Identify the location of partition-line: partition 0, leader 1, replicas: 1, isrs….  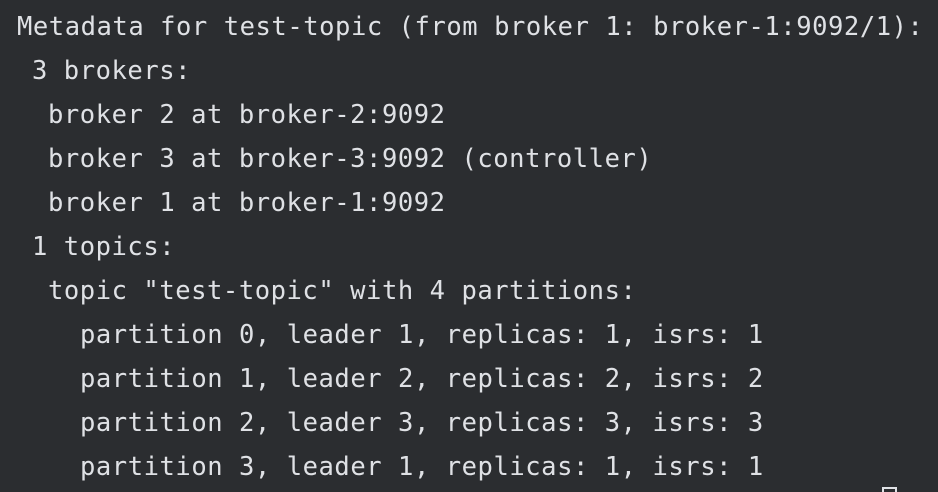
(422, 335).